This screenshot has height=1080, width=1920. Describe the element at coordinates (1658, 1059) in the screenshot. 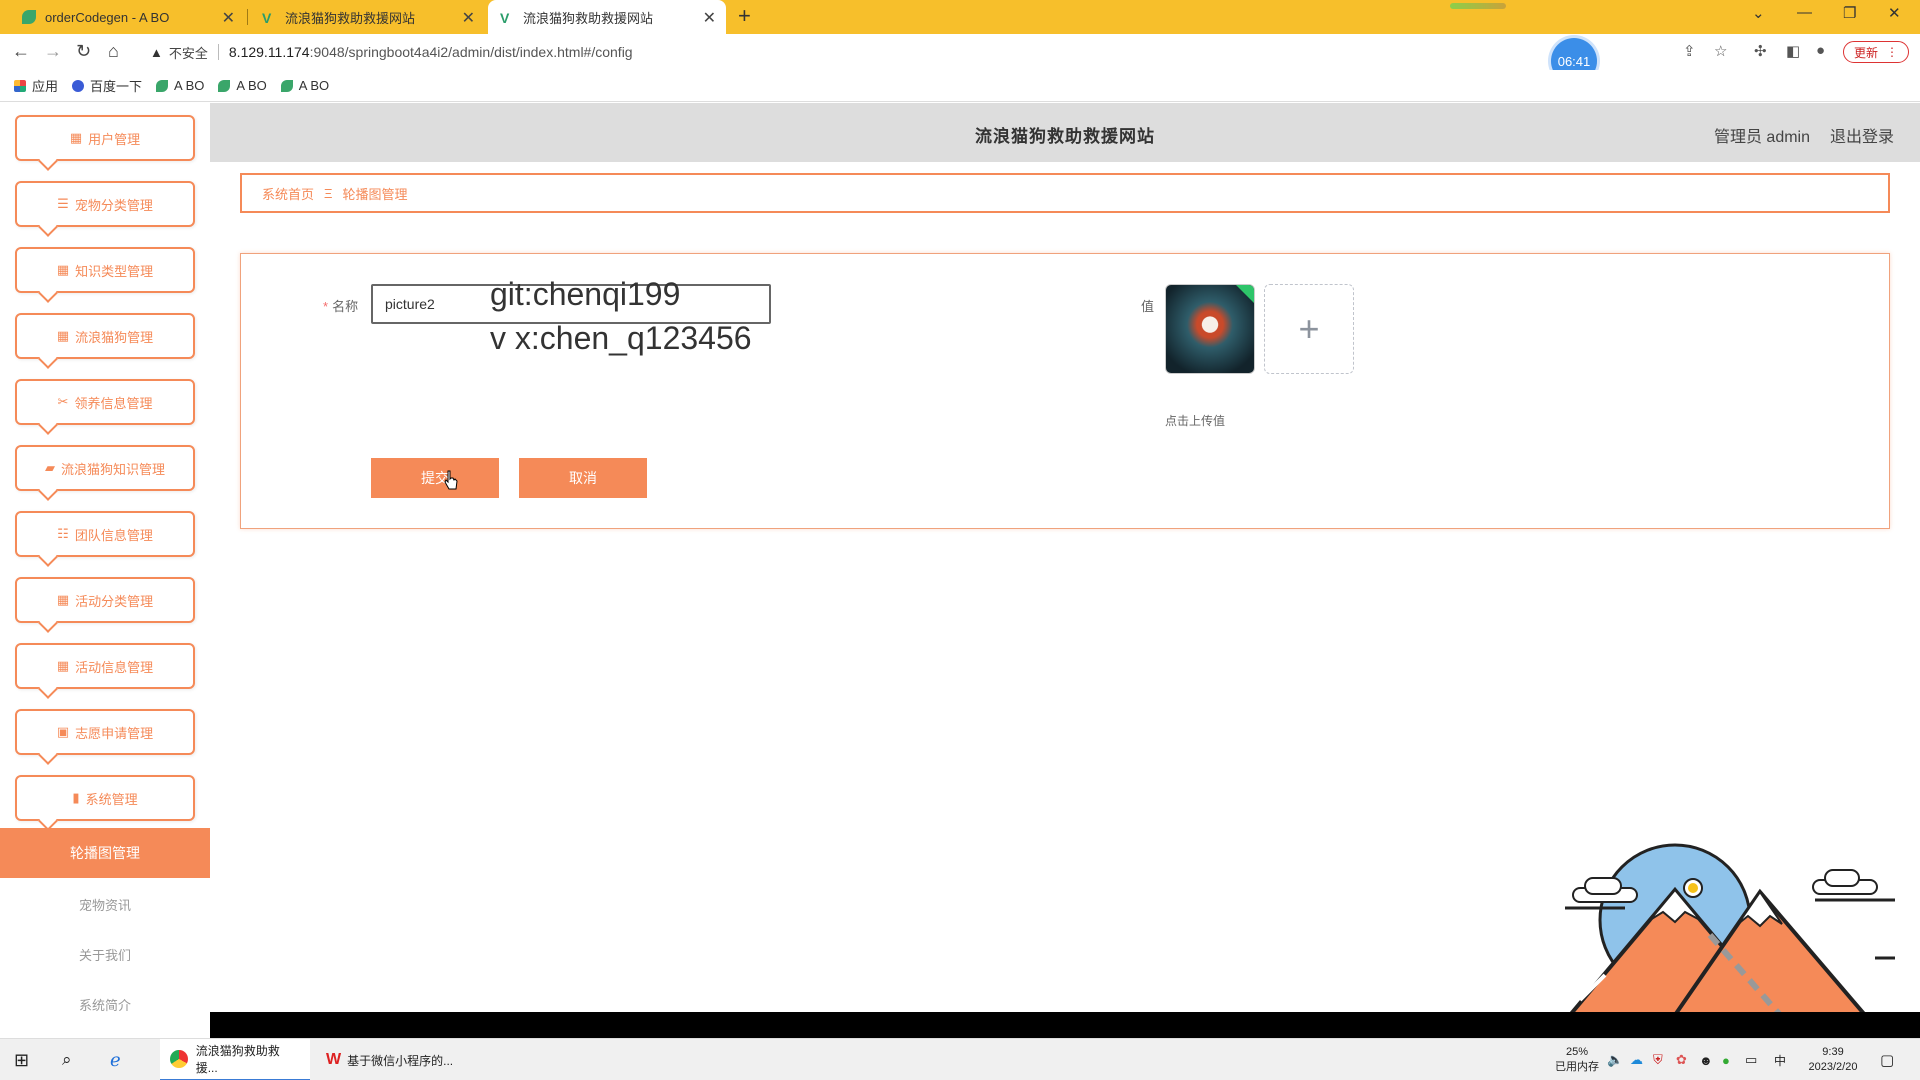

I see `shield-tray-icon: ⛨` at that location.